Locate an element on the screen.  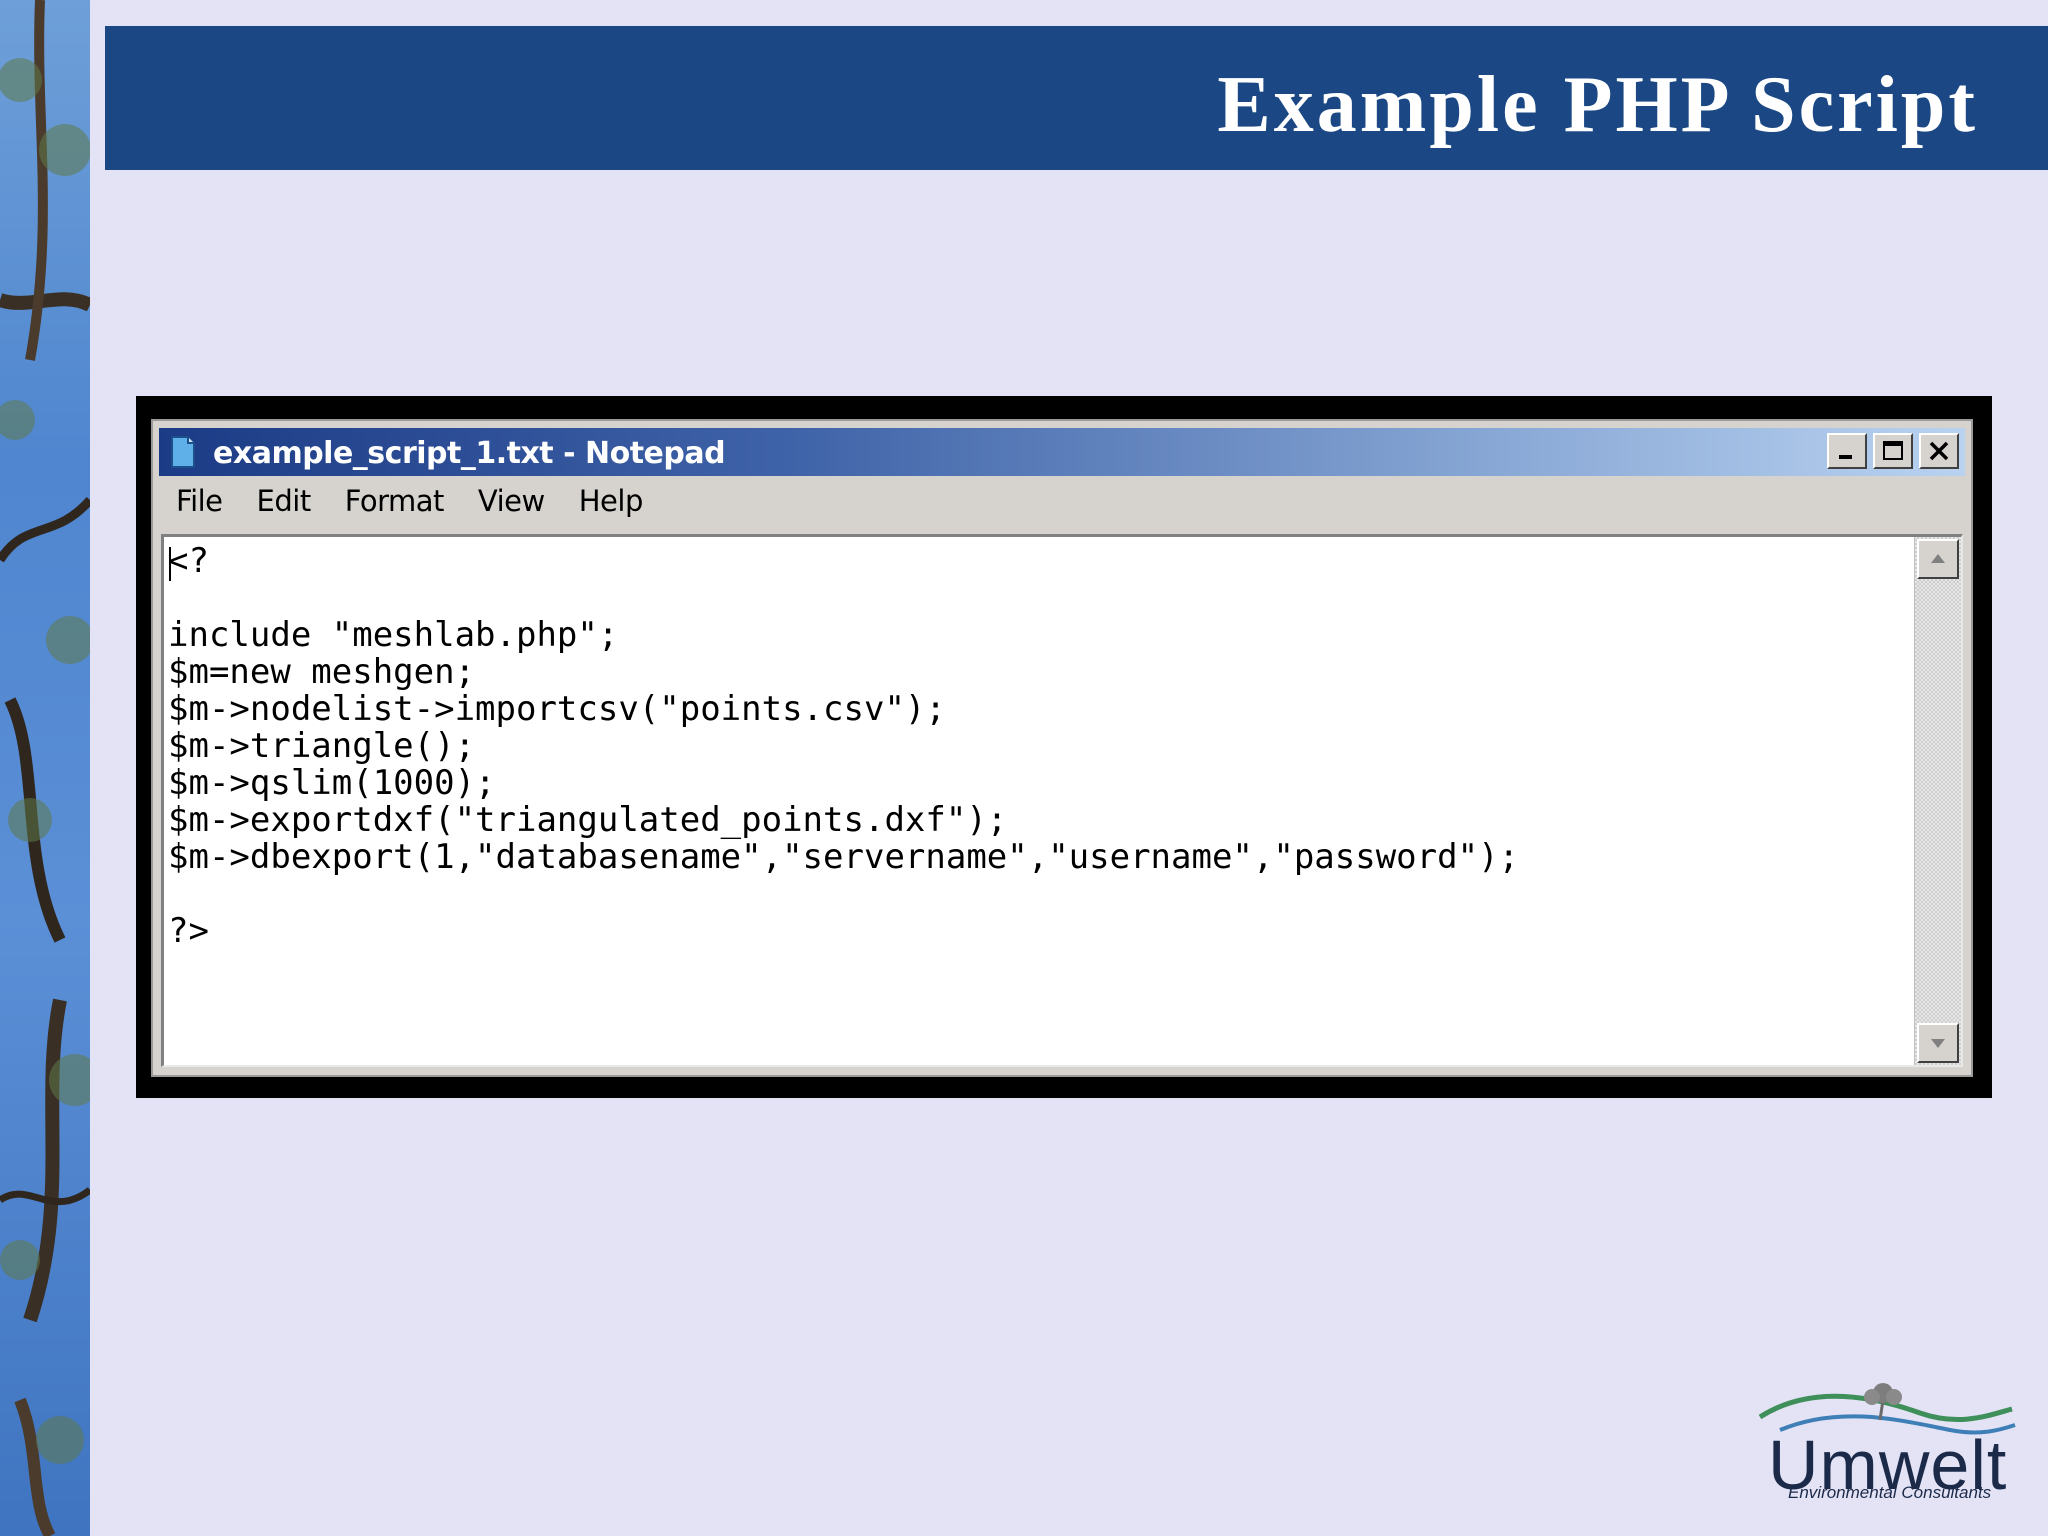
menu-edit: Edit is located at coordinates (284, 501).